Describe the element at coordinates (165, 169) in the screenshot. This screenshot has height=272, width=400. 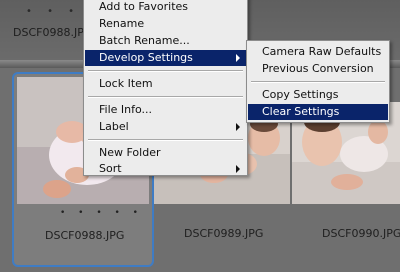
I see `menu-item-sort: Sort` at that location.